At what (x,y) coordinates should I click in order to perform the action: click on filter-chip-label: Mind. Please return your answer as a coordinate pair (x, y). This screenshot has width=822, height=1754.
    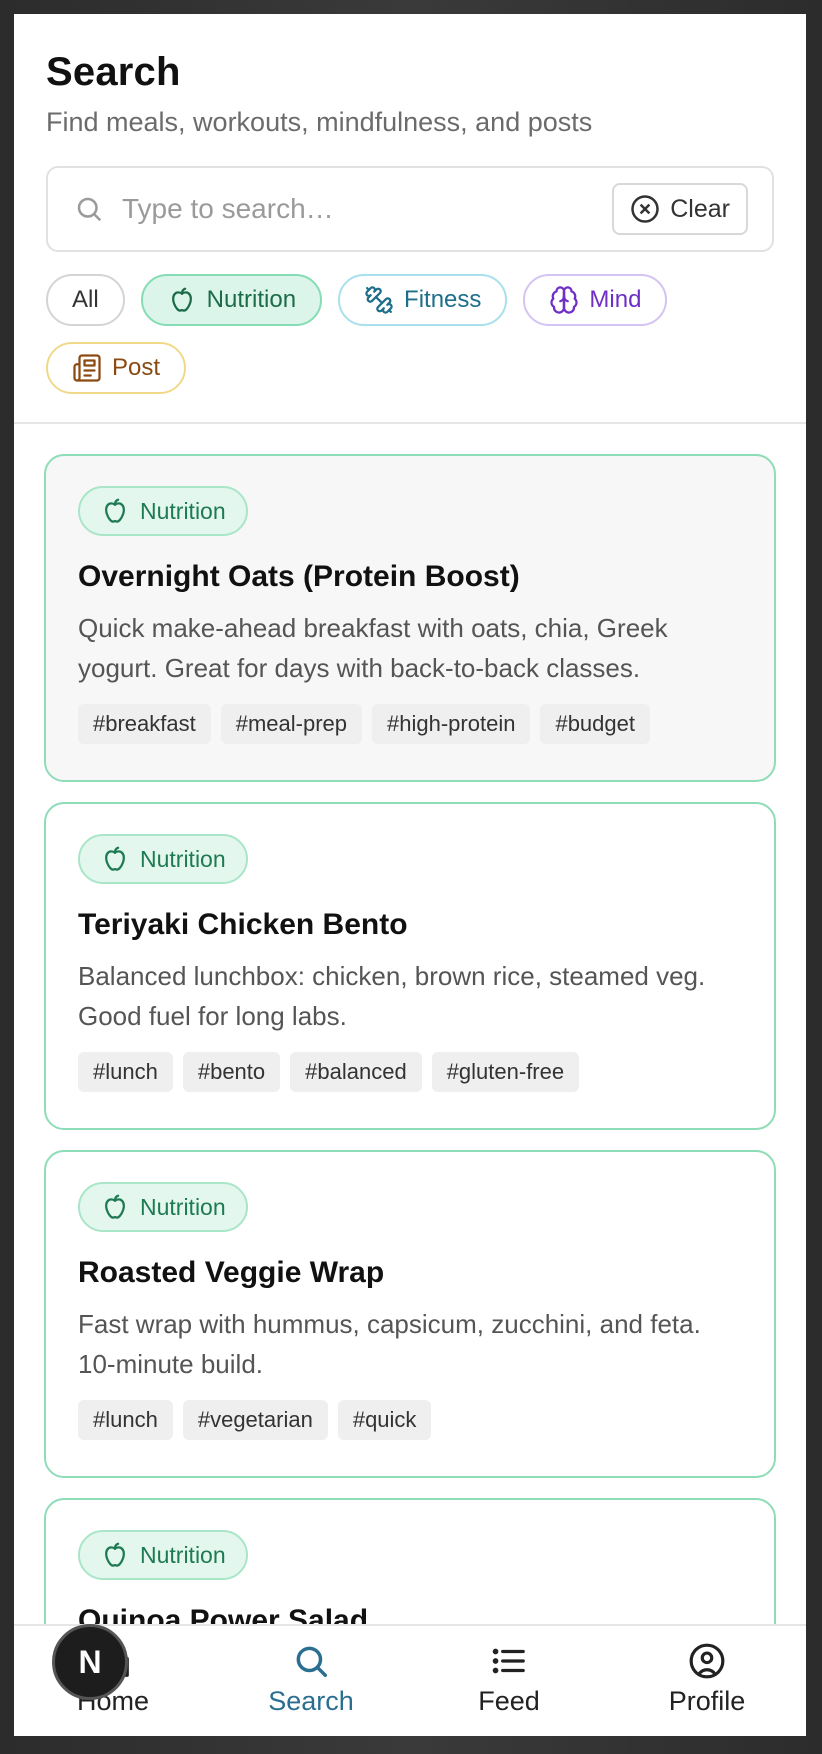
    Looking at the image, I should click on (615, 299).